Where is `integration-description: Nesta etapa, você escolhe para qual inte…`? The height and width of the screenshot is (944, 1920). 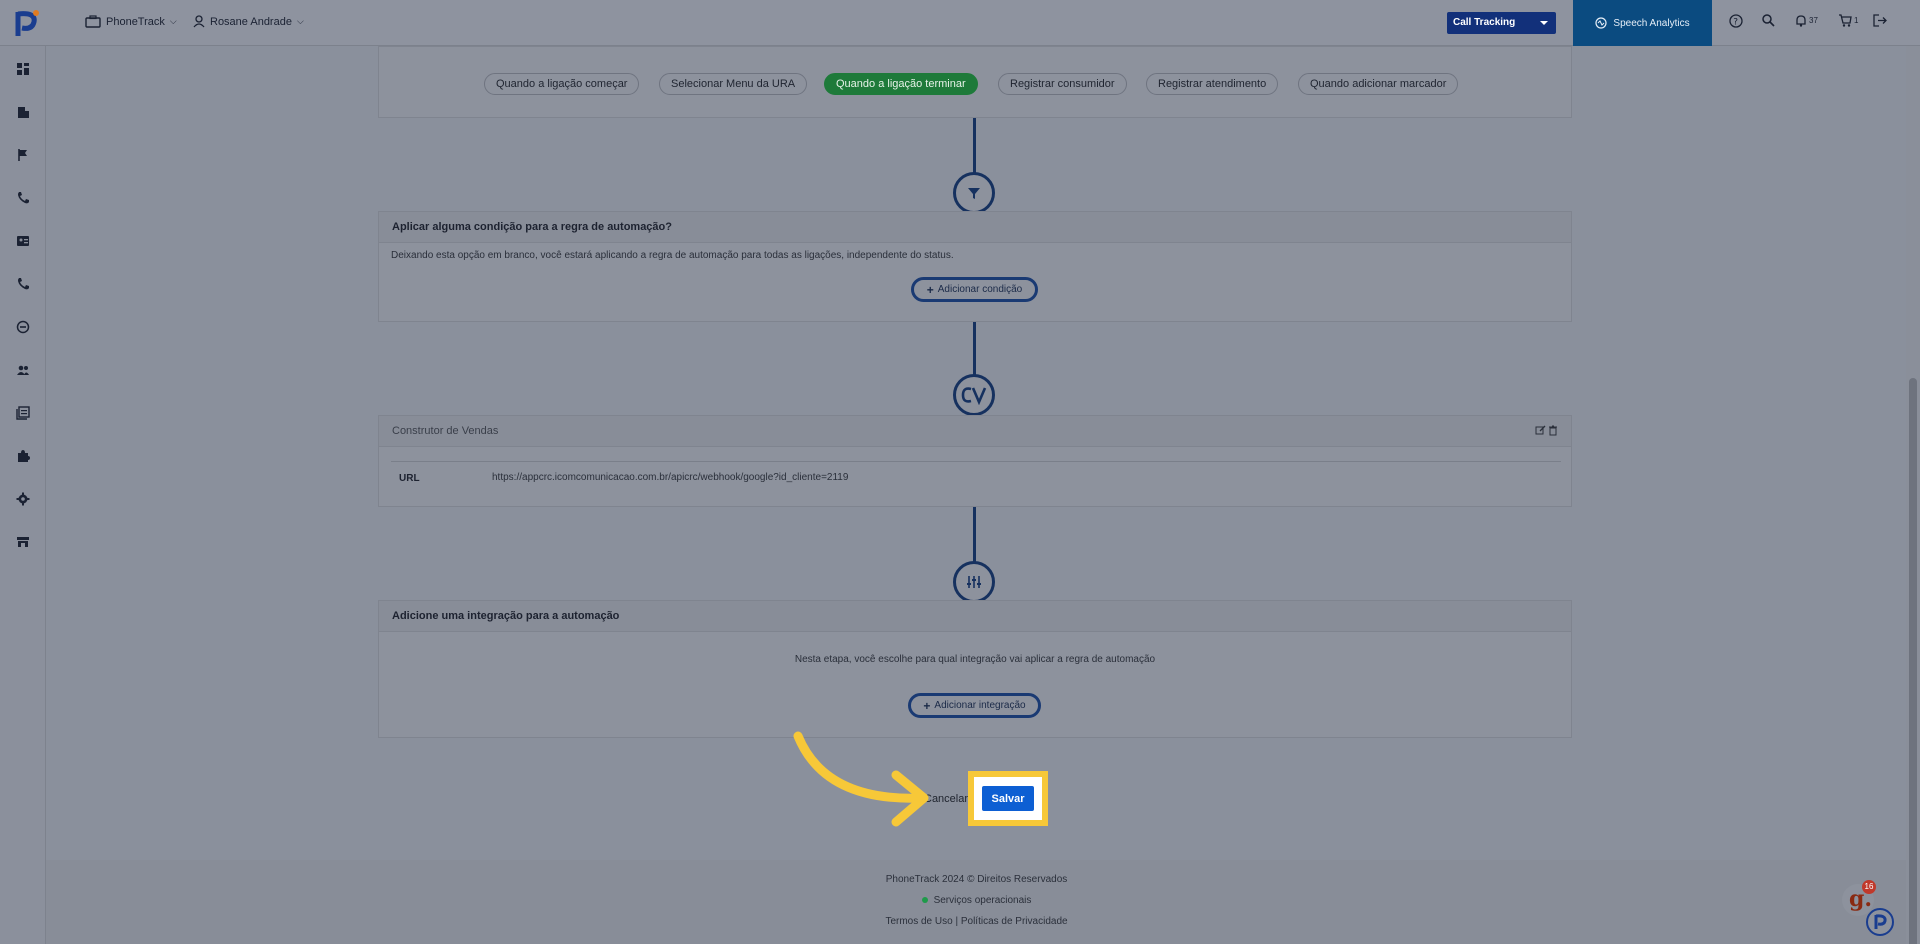 integration-description: Nesta etapa, você escolhe para qual inte… is located at coordinates (975, 659).